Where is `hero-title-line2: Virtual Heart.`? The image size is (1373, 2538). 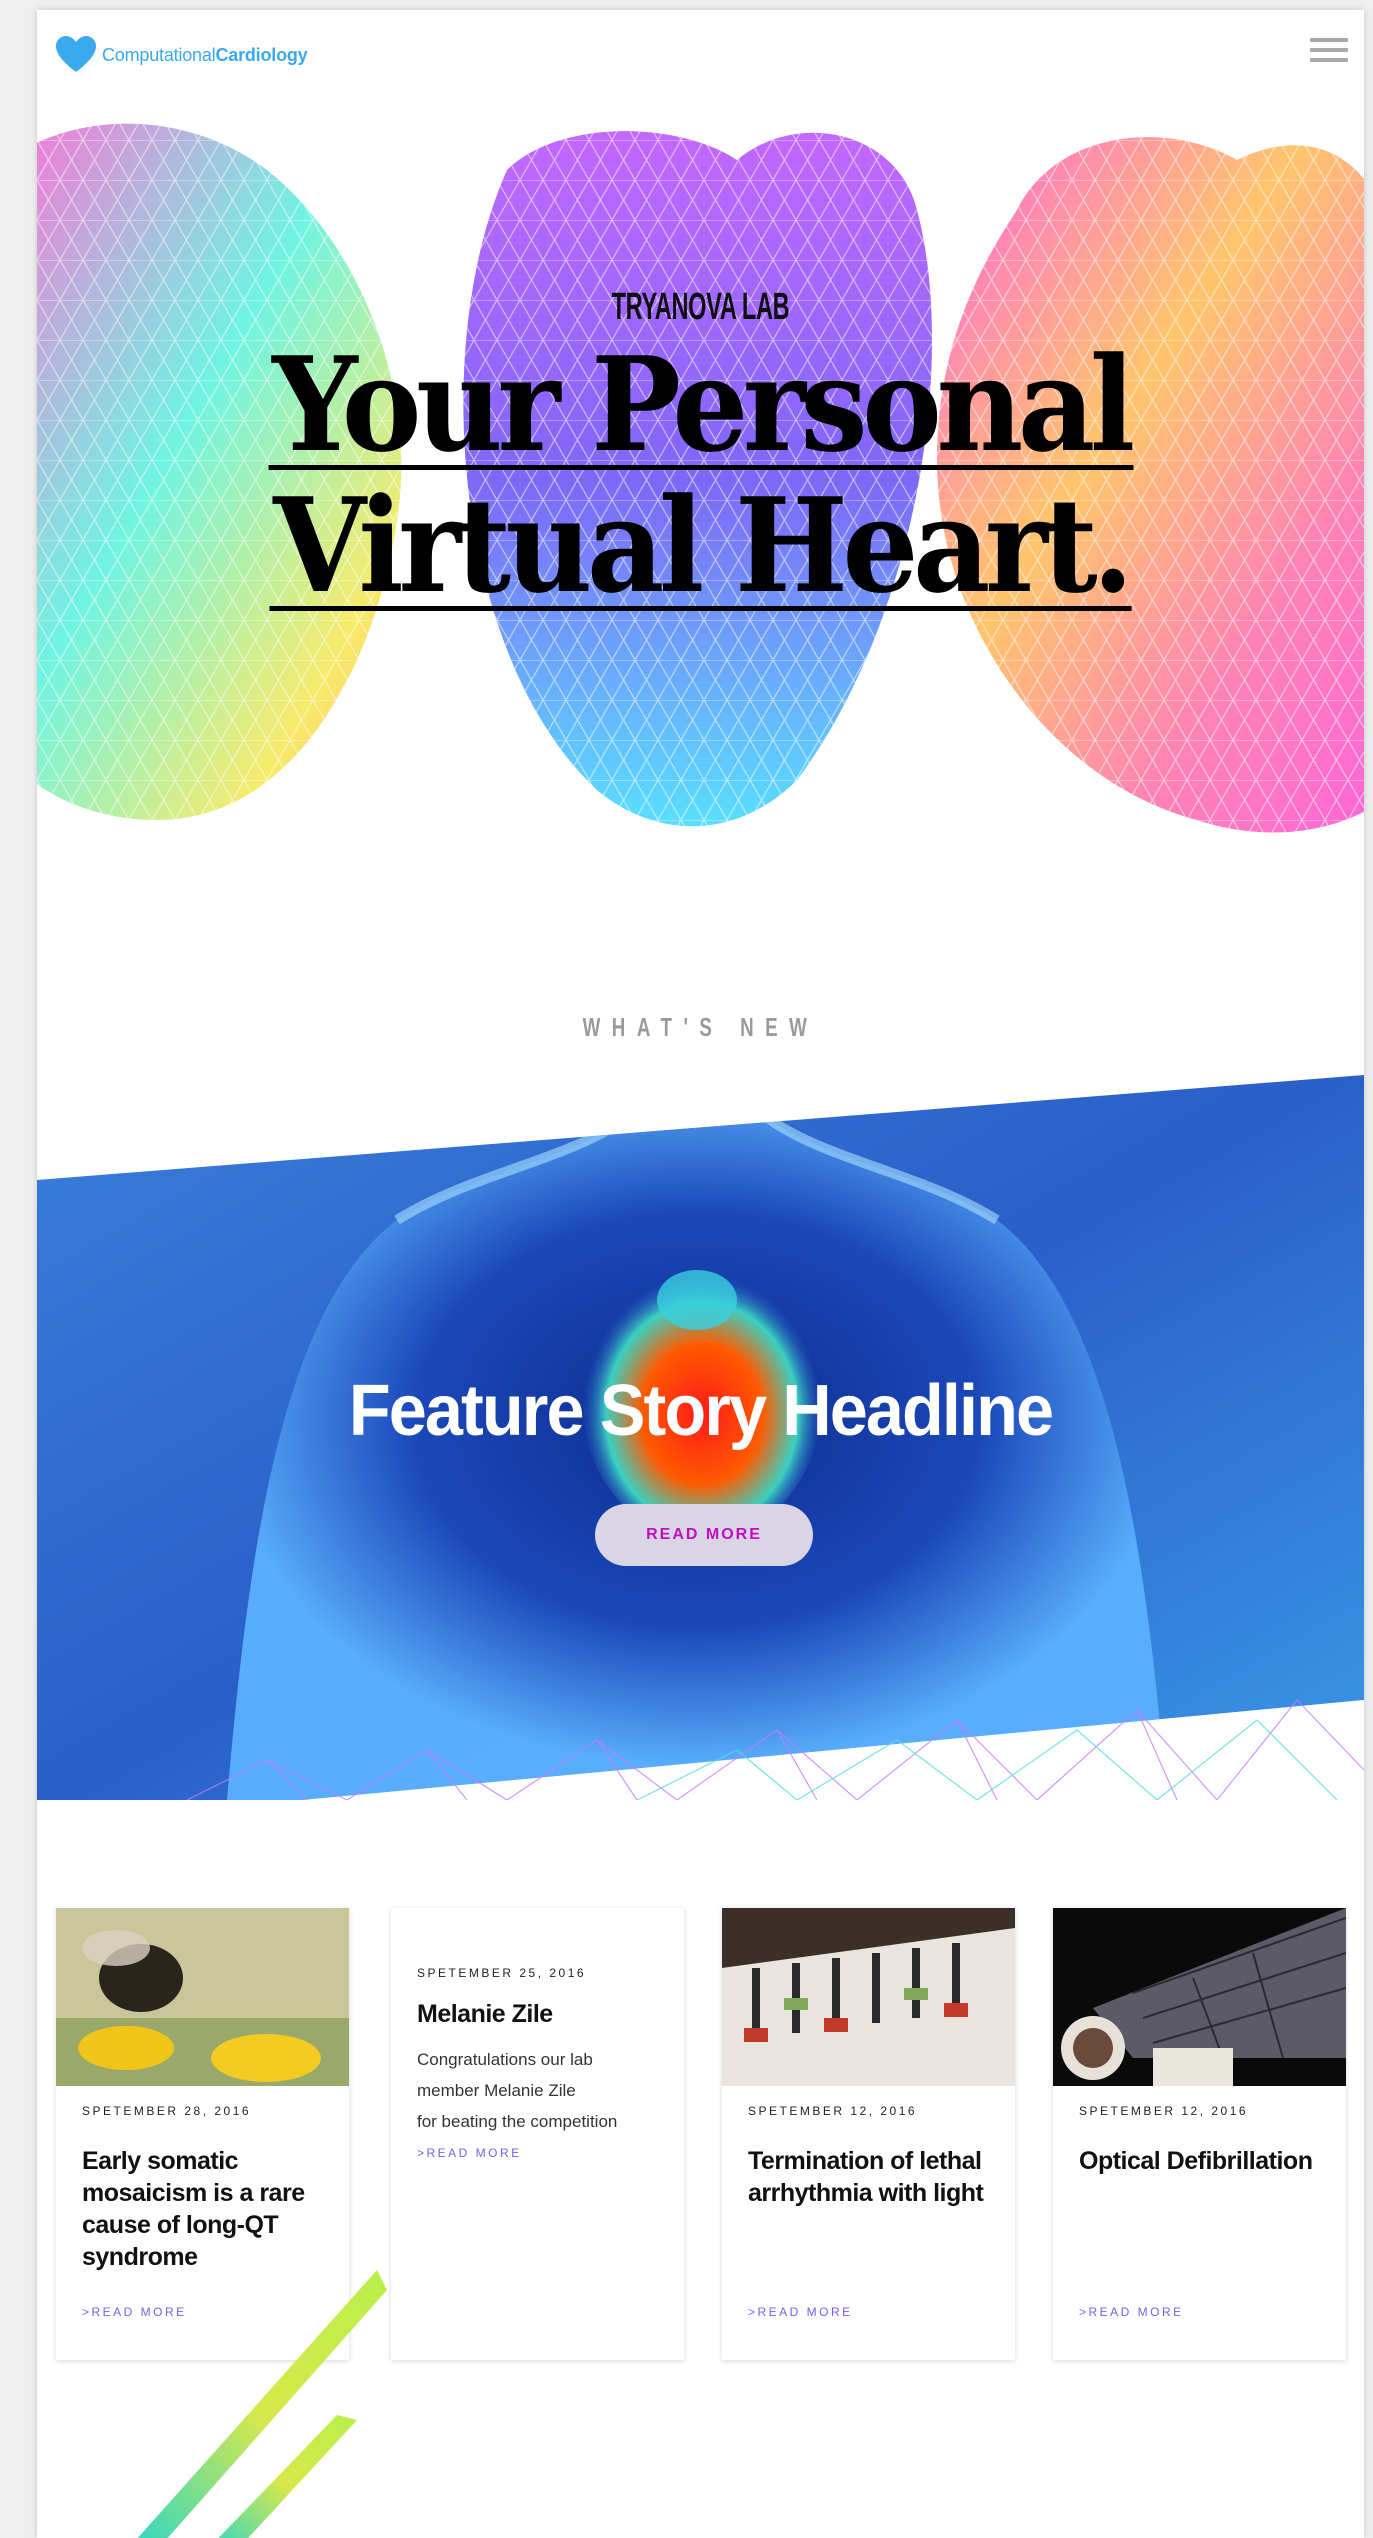
hero-title-line2: Virtual Heart. is located at coordinates (701, 546).